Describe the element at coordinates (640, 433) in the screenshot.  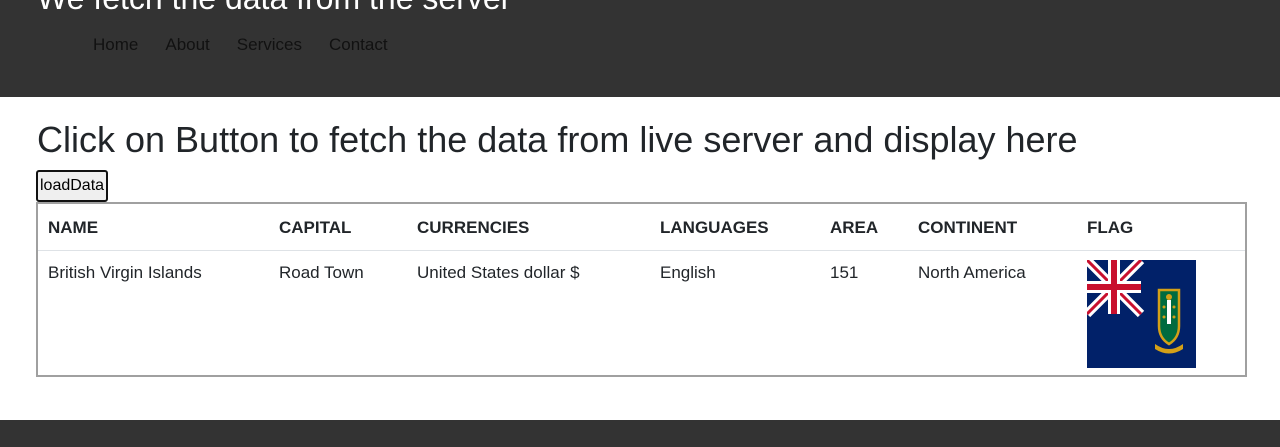
I see `site-footer` at that location.